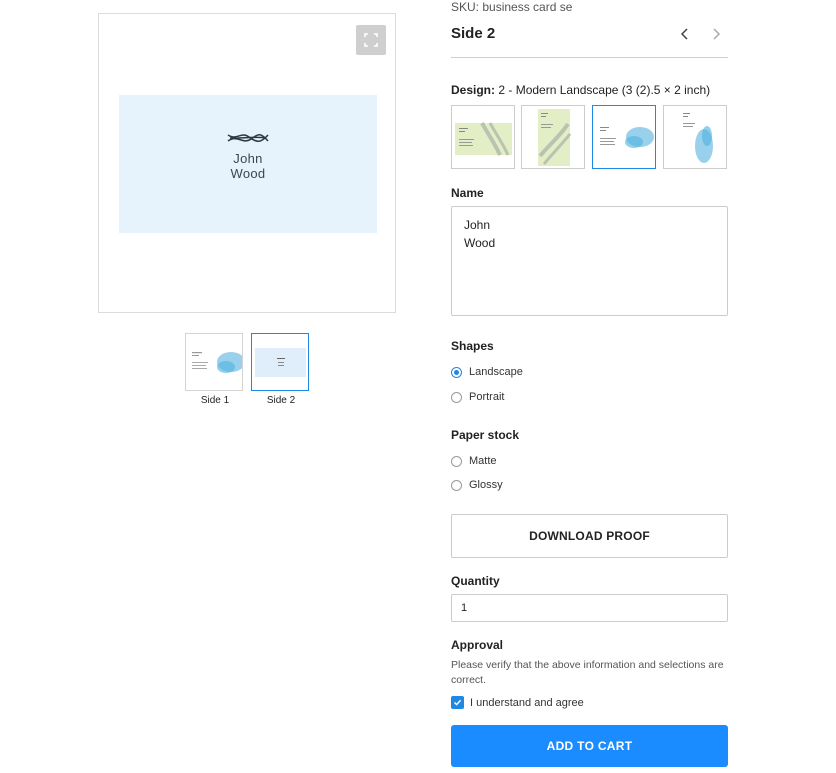 The width and height of the screenshot is (836, 773). I want to click on paper-option-matte: Matte, so click(474, 461).